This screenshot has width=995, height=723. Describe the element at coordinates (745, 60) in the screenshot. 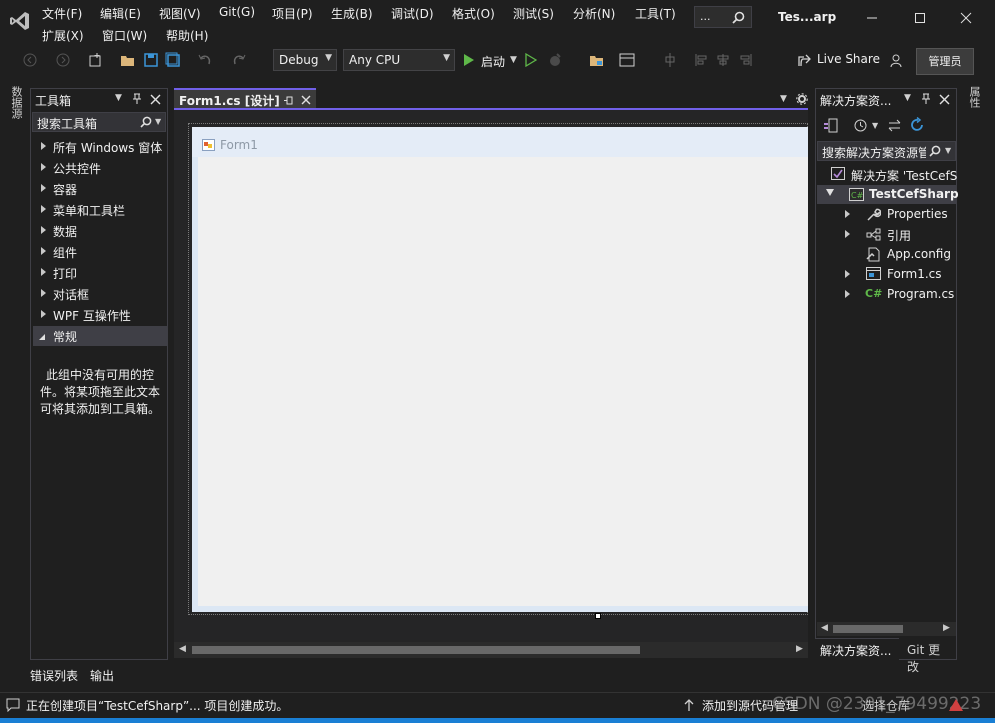

I see `align-right-icon` at that location.